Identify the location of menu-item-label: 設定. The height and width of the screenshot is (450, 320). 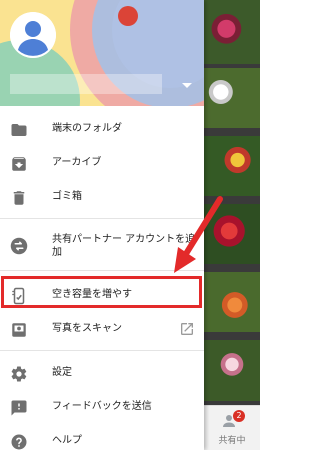
(62, 372).